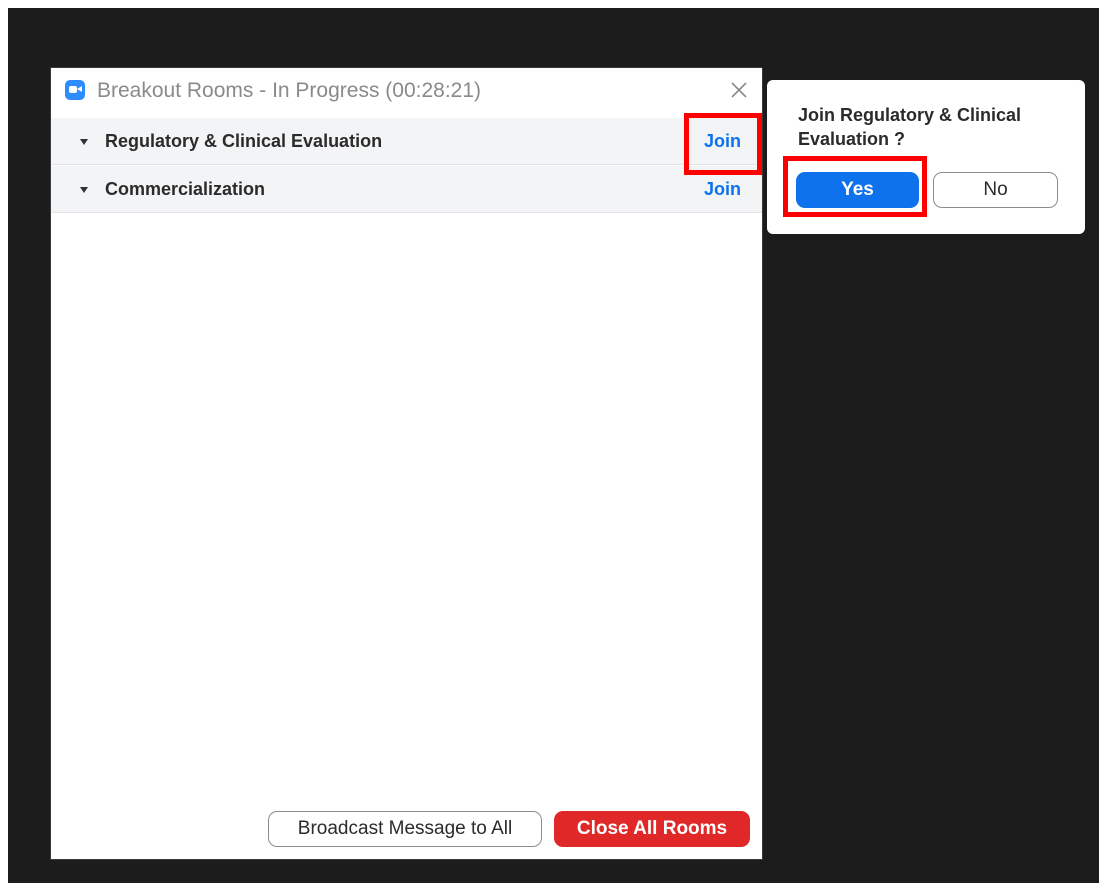  What do you see at coordinates (910, 127) in the screenshot?
I see `confirm-question: Join Regulatory & Clinical Evaluation ?` at bounding box center [910, 127].